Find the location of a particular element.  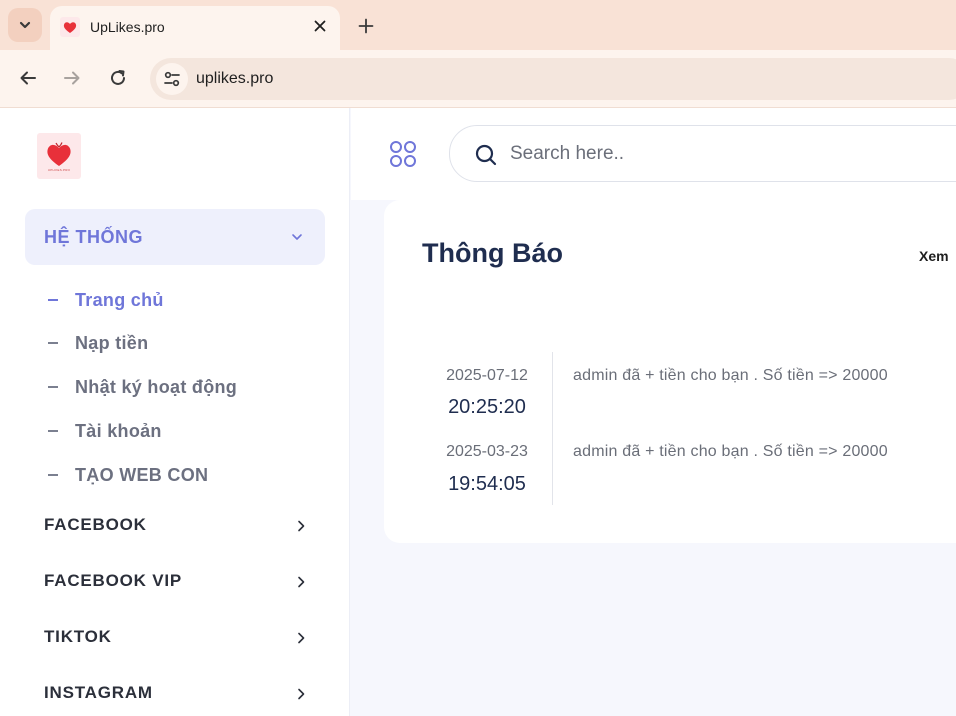

site-logo: UPLIKES.PRO is located at coordinates (59, 156).